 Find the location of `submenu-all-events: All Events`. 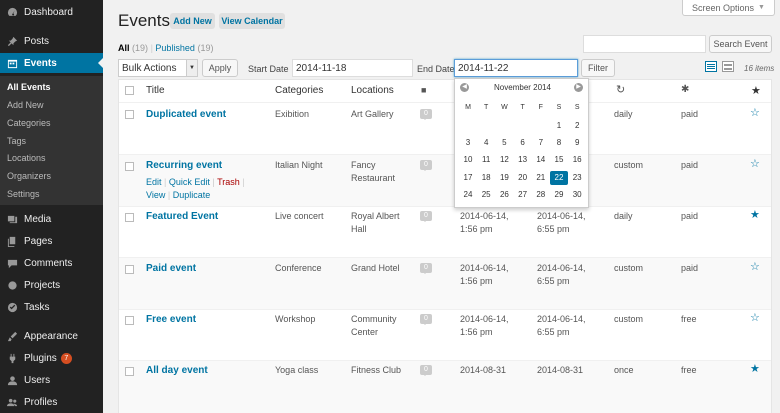

submenu-all-events: All Events is located at coordinates (29, 87).